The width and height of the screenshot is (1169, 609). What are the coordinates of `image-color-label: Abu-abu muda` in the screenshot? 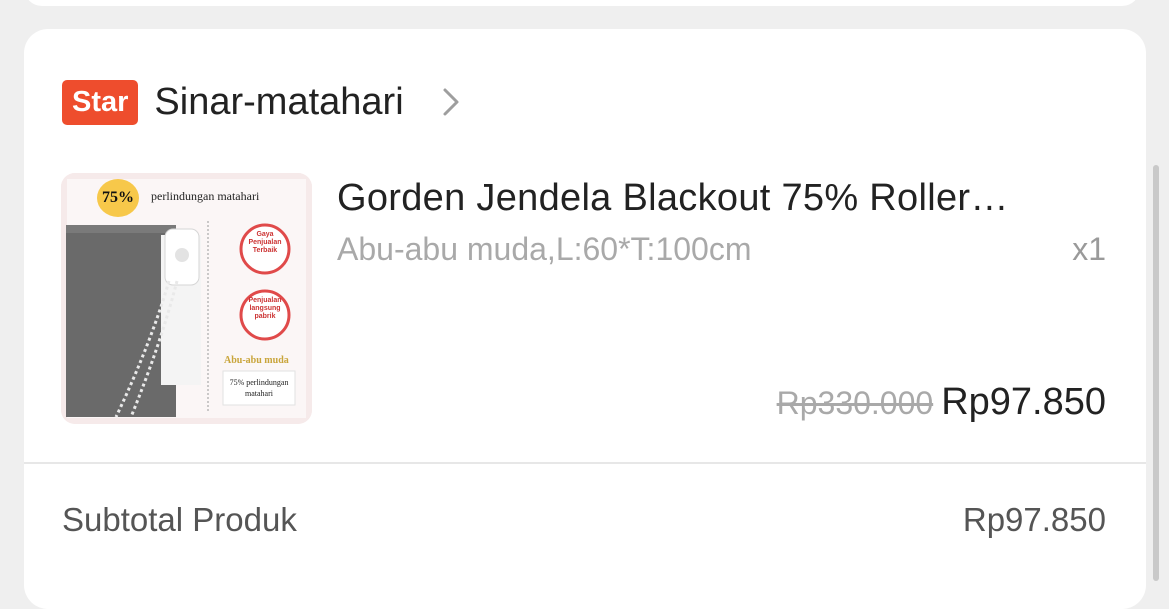 It's located at (256, 360).